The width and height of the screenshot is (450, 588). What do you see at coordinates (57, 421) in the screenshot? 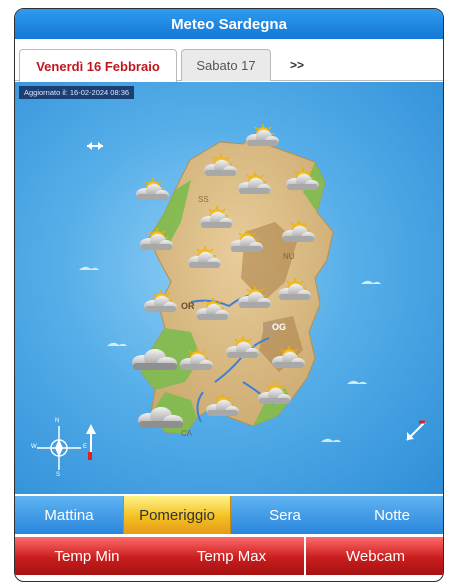
I see `compass-n: N` at bounding box center [57, 421].